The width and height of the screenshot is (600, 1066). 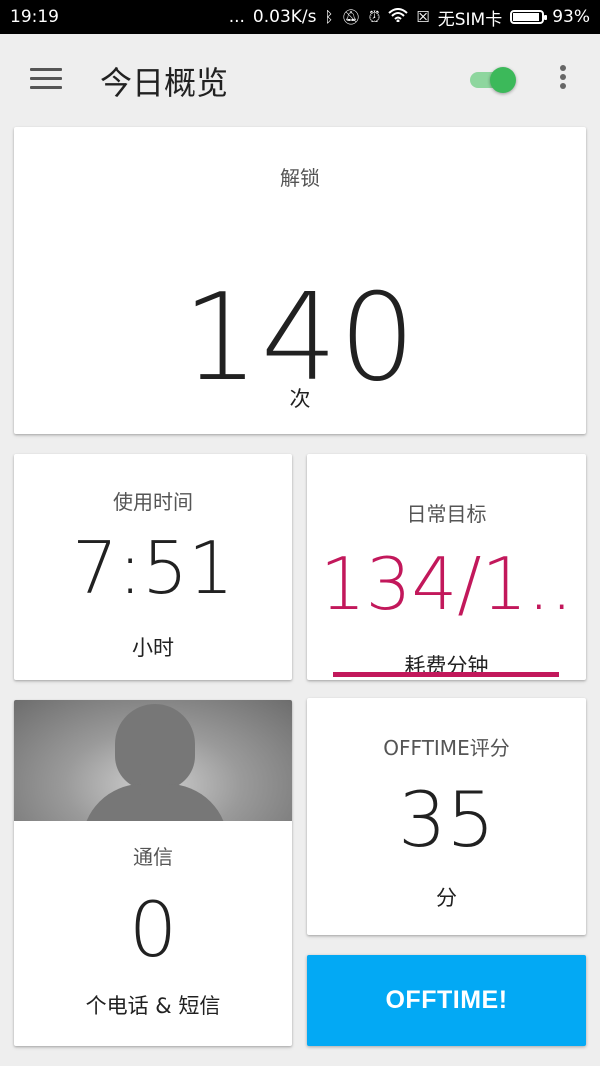 I want to click on communication-unit: 个电话 & 短信, so click(x=153, y=1006).